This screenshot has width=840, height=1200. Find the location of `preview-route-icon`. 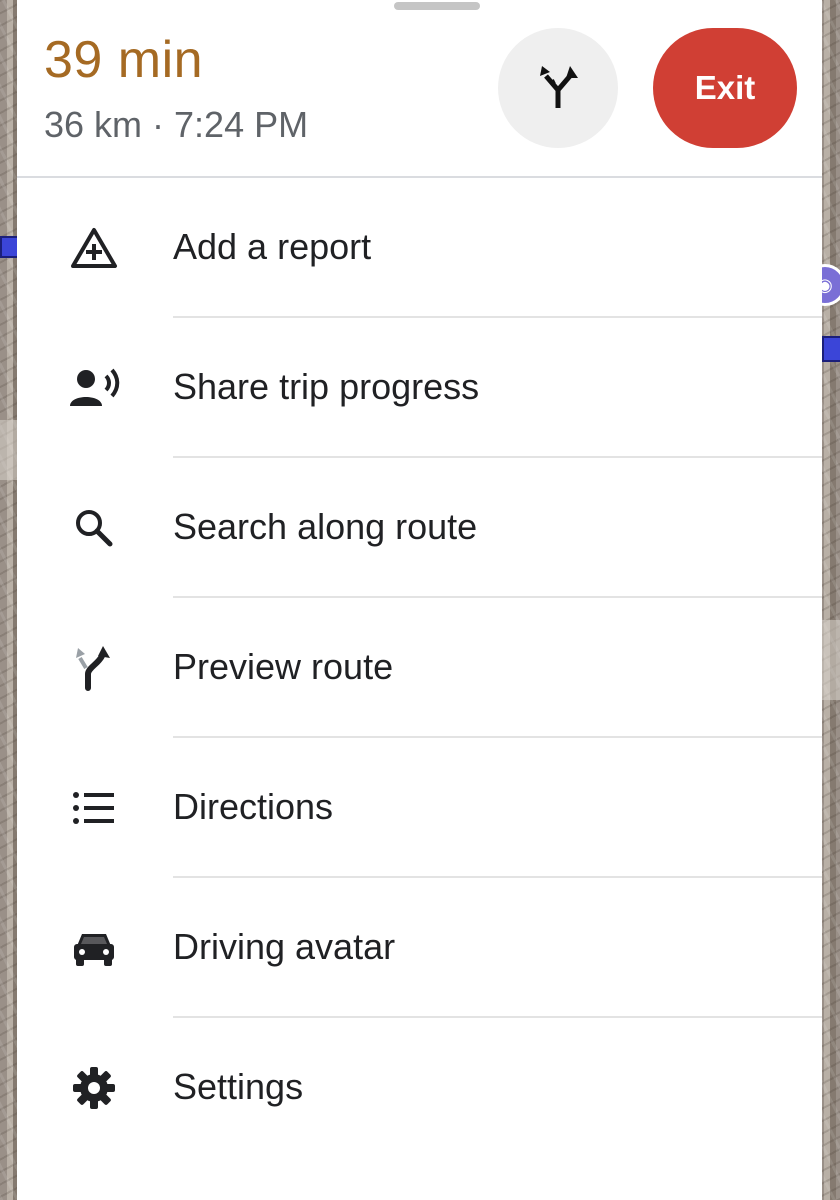

preview-route-icon is located at coordinates (94, 668).